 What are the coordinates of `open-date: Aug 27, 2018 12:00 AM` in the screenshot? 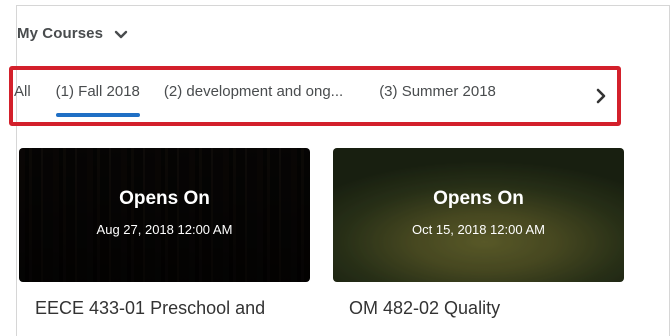 It's located at (164, 229).